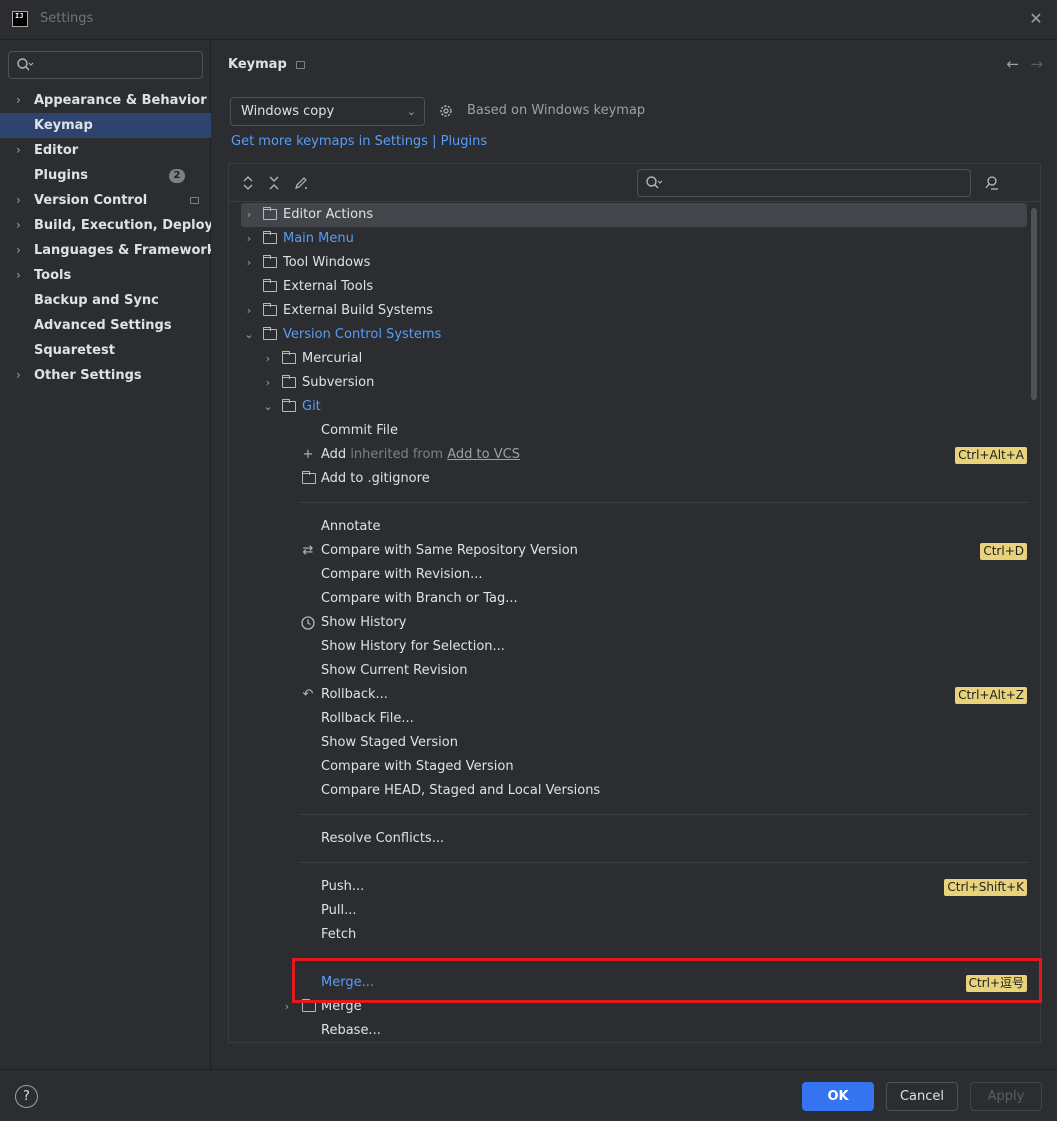 This screenshot has height=1121, width=1057. Describe the element at coordinates (301, 183) in the screenshot. I see `edit-shortcut-icon` at that location.